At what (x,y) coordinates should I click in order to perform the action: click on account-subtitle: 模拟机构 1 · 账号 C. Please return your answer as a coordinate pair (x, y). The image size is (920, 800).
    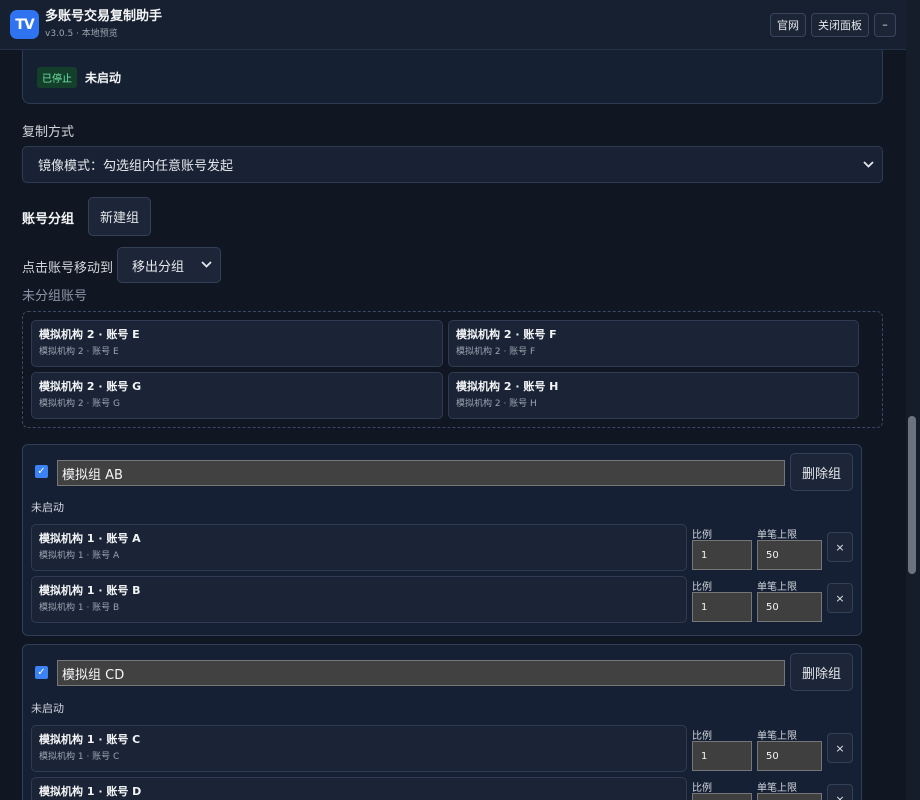
    Looking at the image, I should click on (79, 757).